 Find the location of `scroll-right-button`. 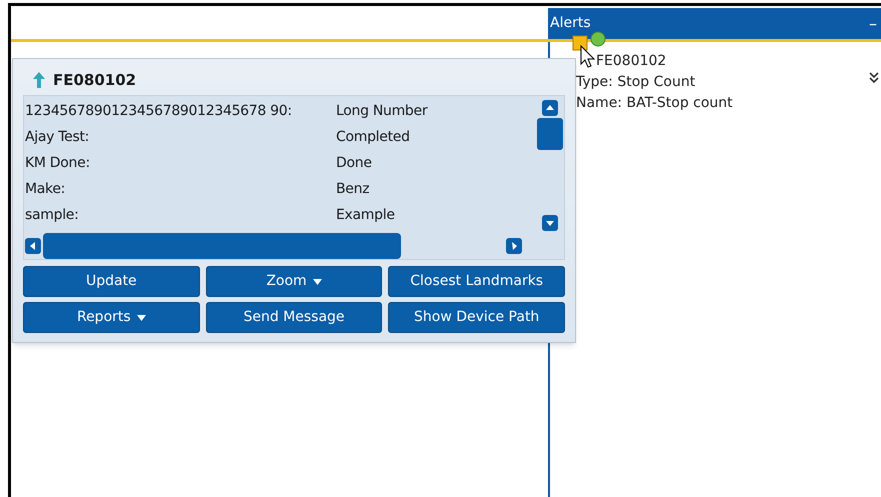

scroll-right-button is located at coordinates (514, 246).